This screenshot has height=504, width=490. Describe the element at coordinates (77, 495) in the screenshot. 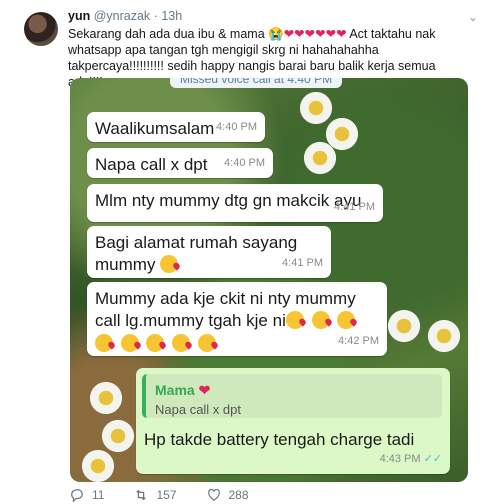

I see `reply-icon` at that location.